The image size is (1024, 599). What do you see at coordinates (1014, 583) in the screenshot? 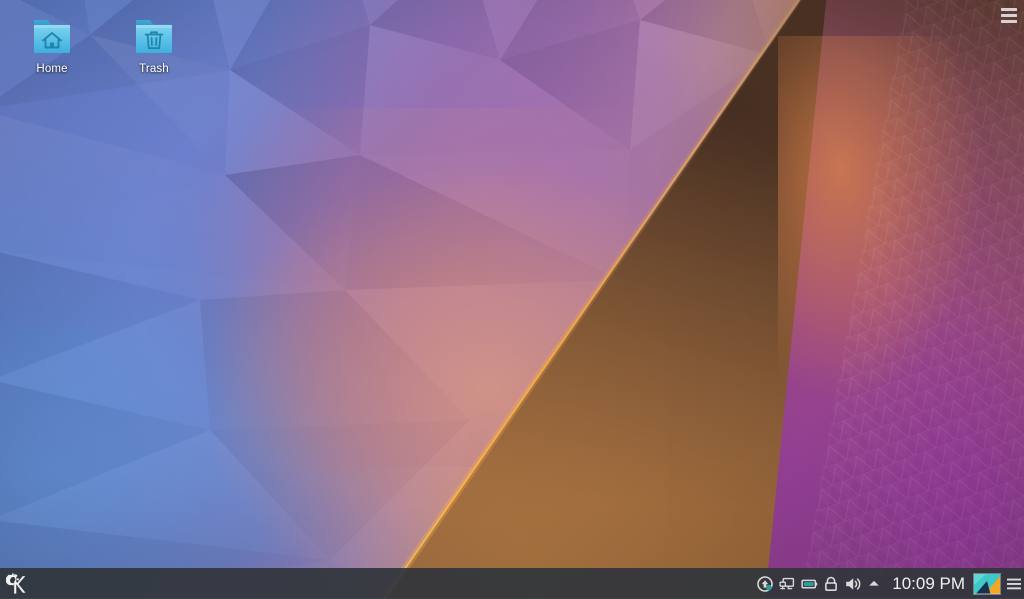
I see `hamburger-menu-icon` at bounding box center [1014, 583].